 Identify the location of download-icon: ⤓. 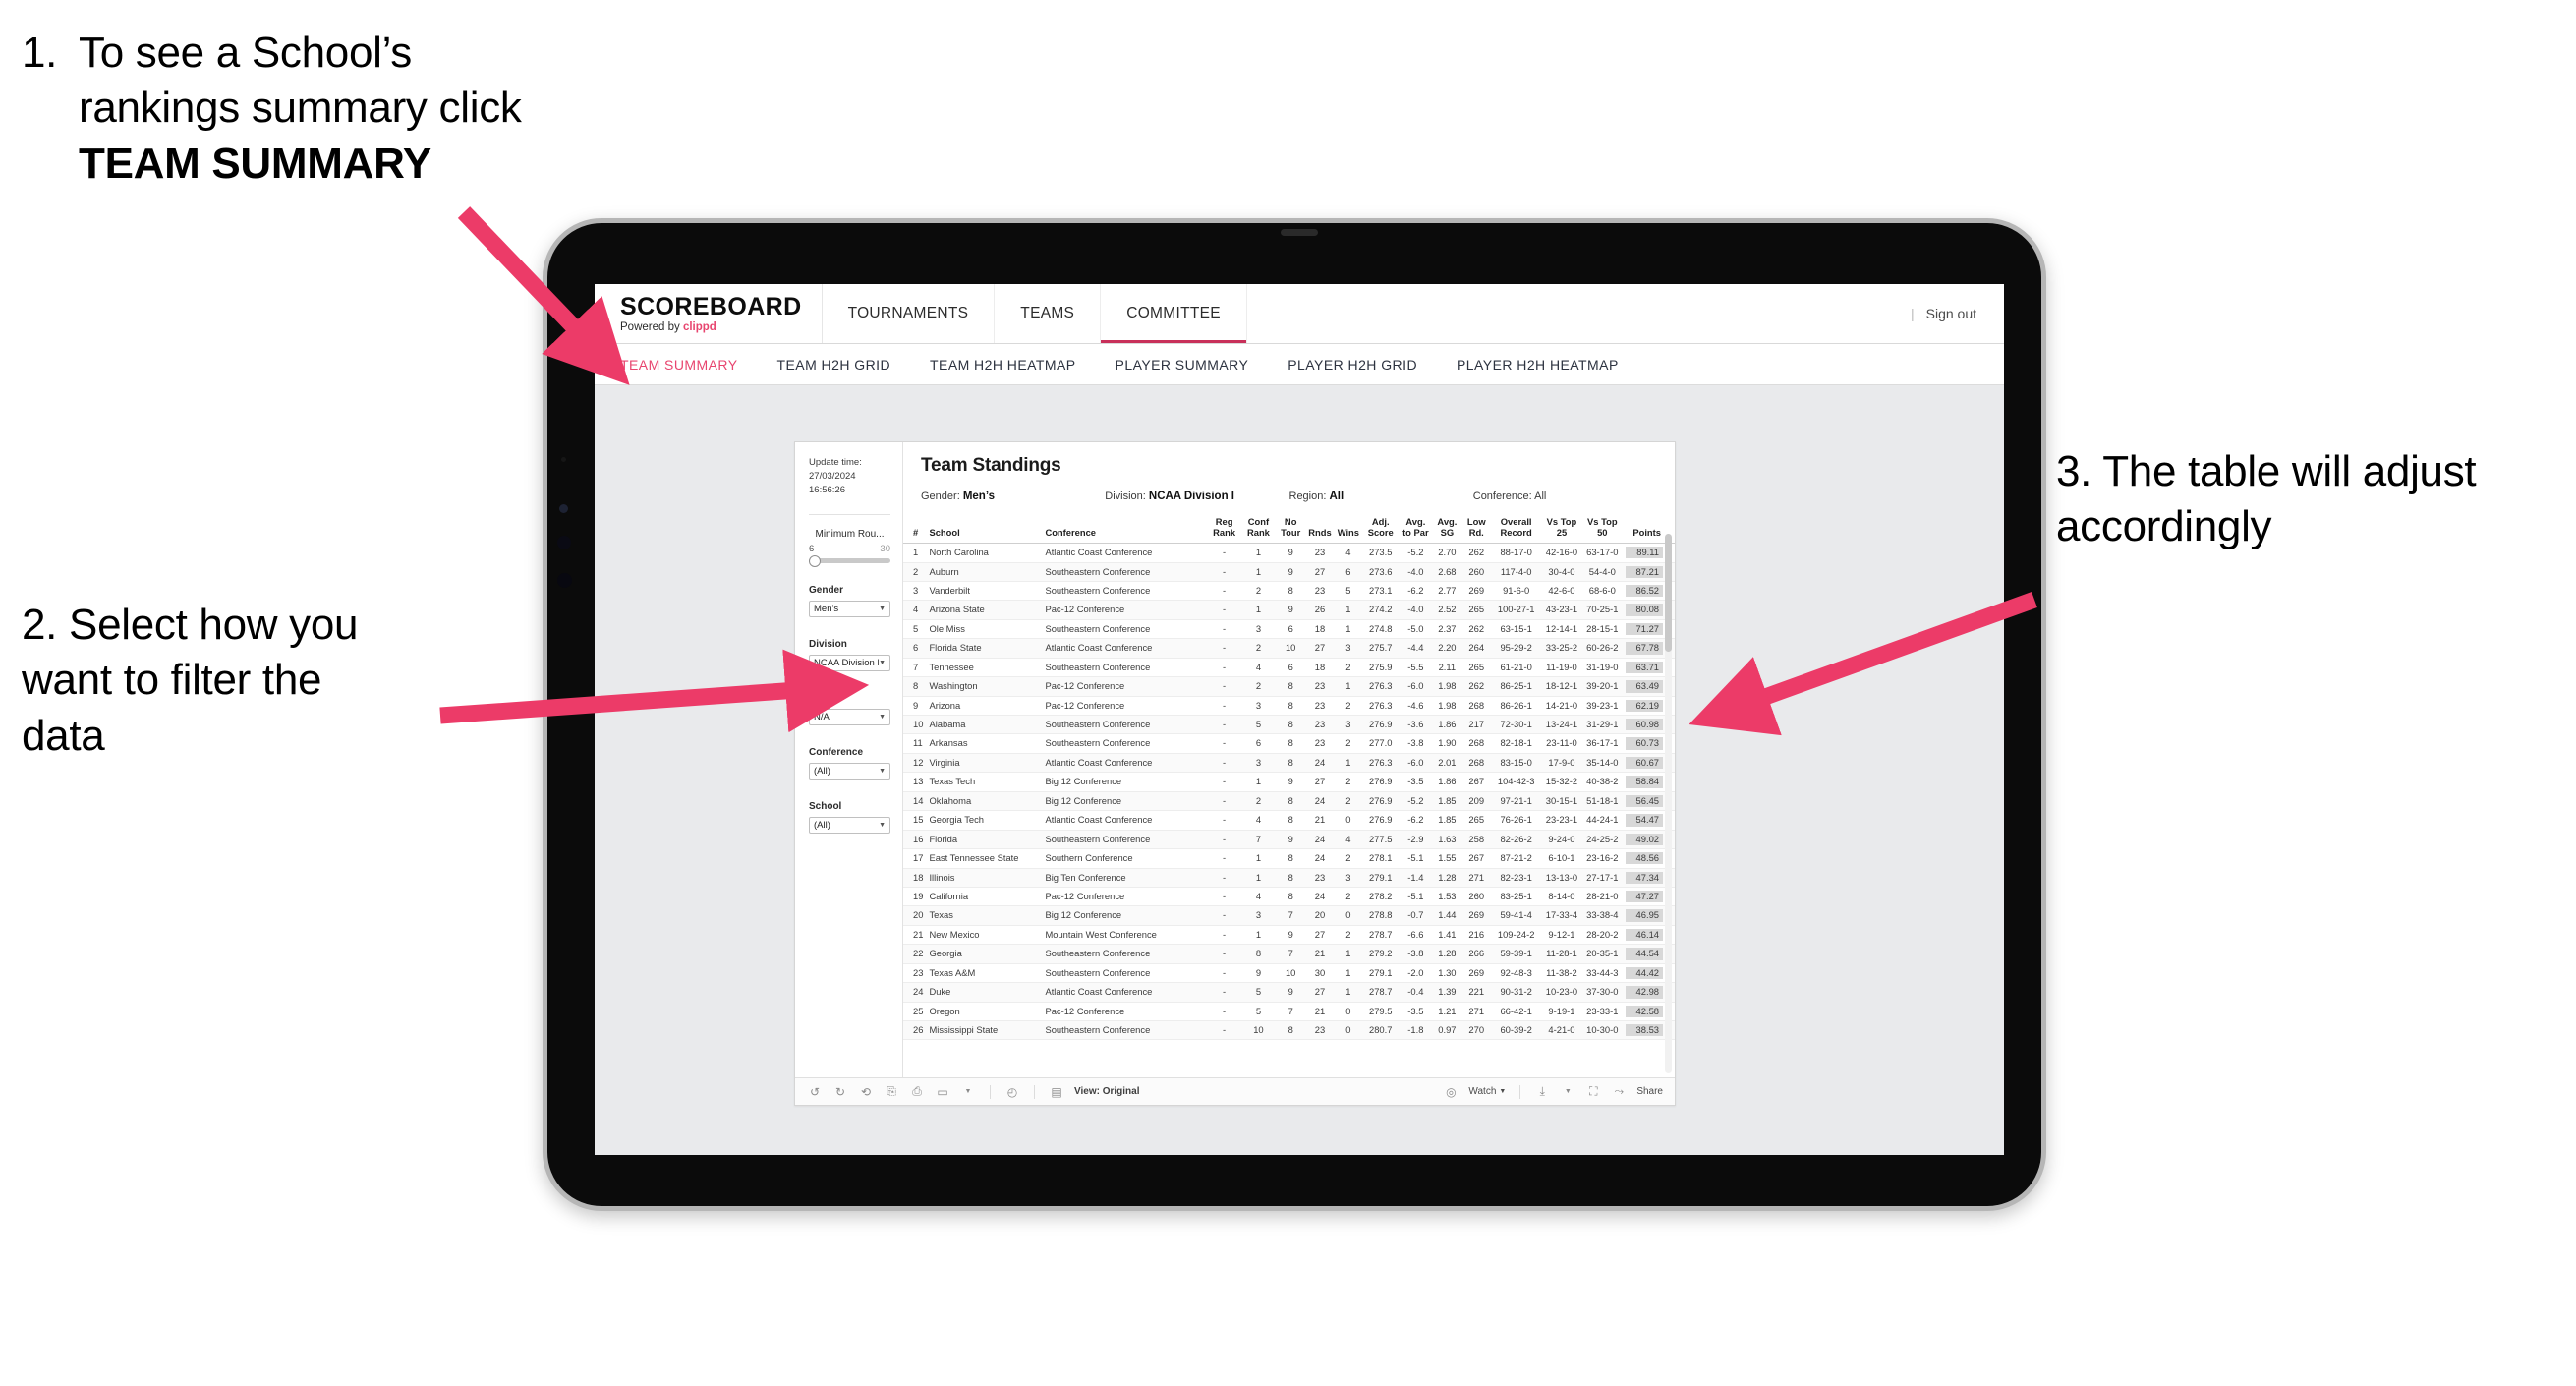
(1542, 1092).